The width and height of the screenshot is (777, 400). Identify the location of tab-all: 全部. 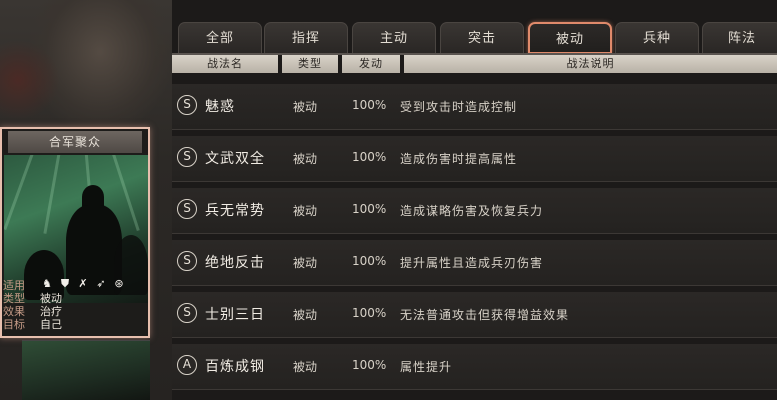
(220, 38).